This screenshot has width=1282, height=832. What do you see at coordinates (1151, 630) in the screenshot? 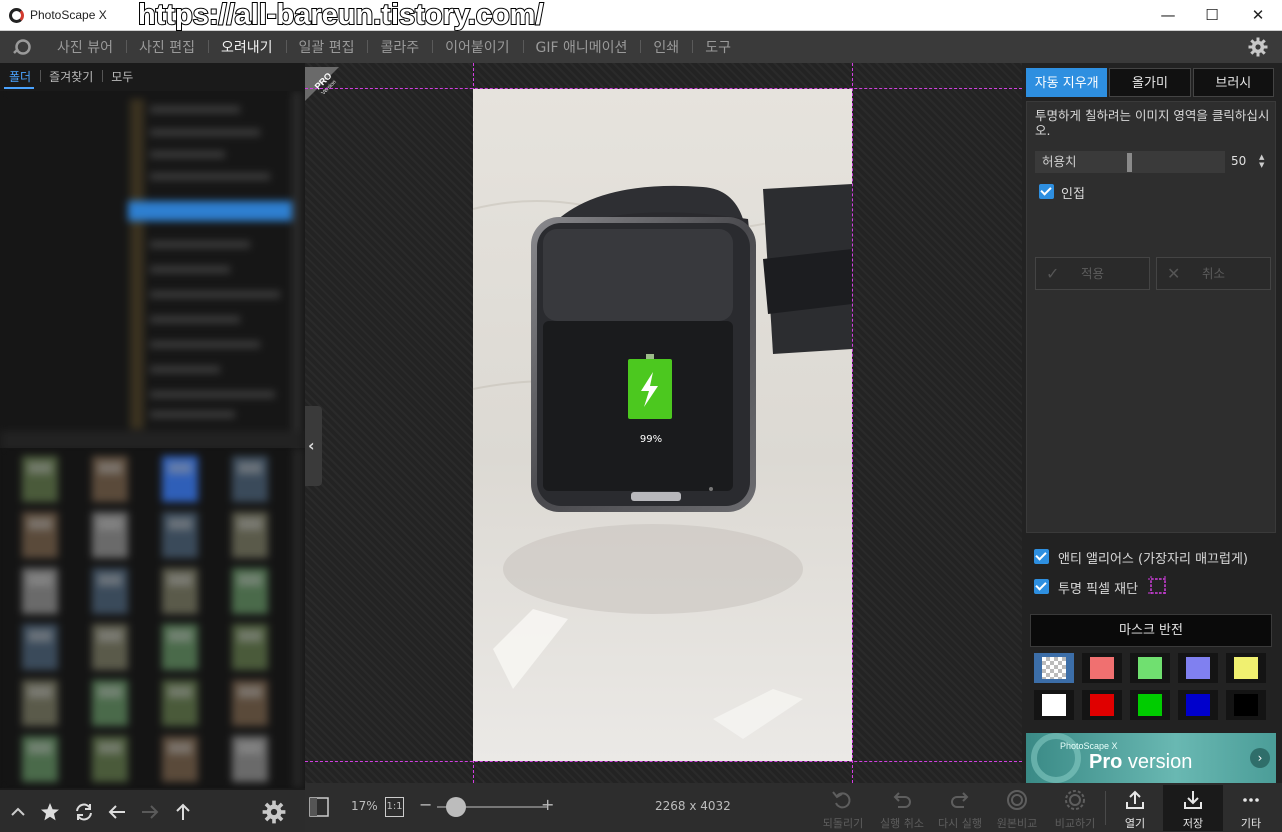
I see `invert-mask-button: 마스크 반전` at bounding box center [1151, 630].